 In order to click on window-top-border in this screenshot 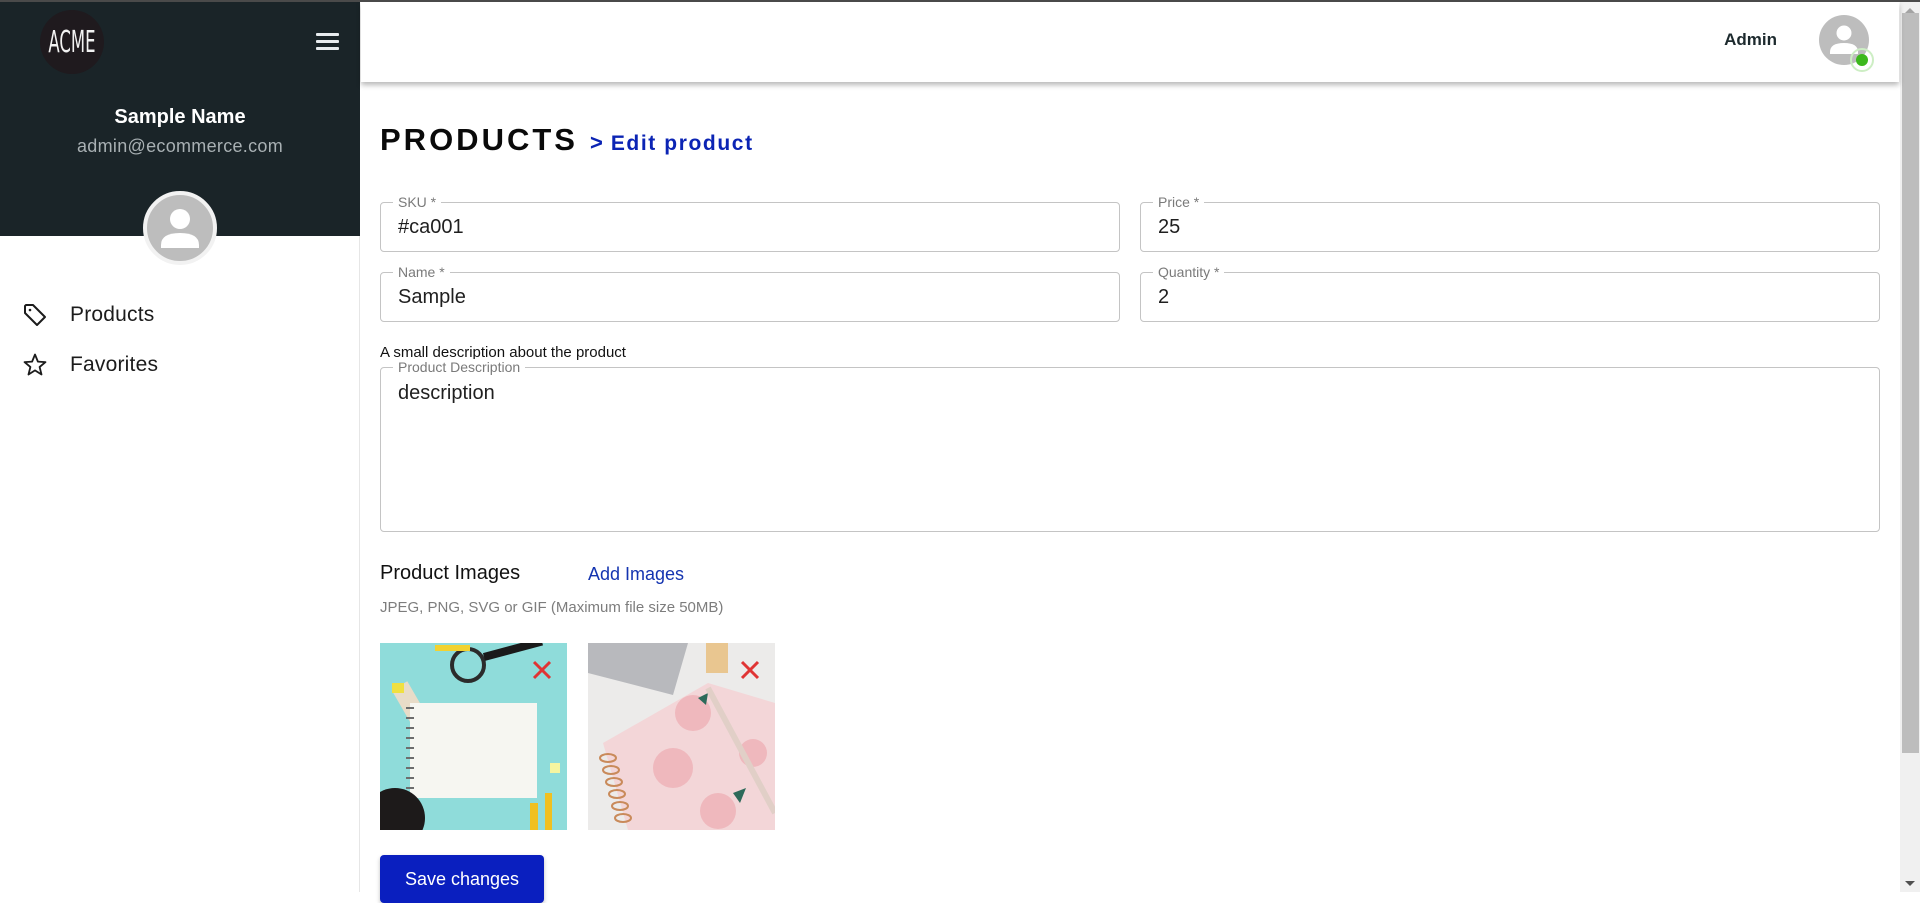, I will do `click(960, 1)`.